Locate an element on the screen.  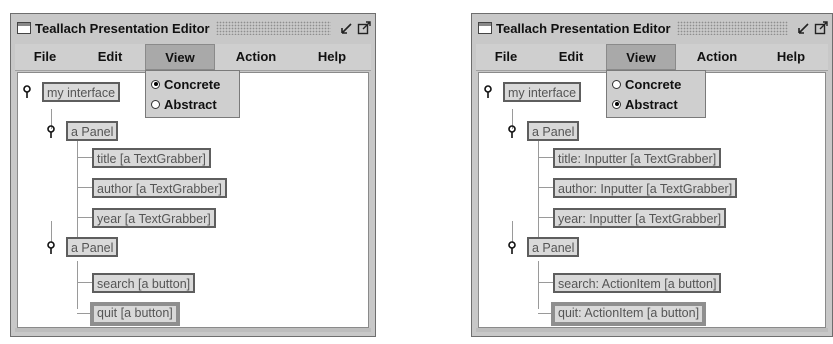
tree-node-selected: quit [a button] is located at coordinates (135, 314).